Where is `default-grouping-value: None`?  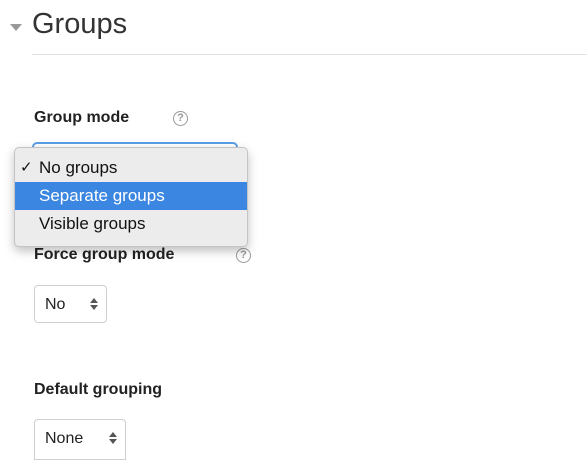 default-grouping-value: None is located at coordinates (64, 438).